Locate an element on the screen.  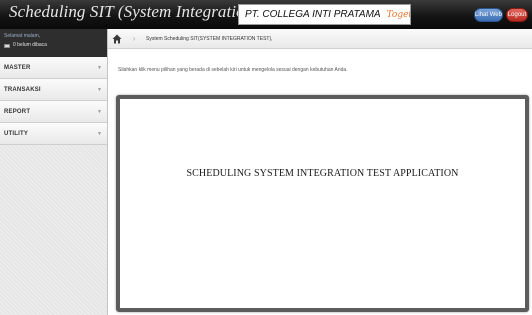
sidebar-item-label: MASTER is located at coordinates (17, 67).